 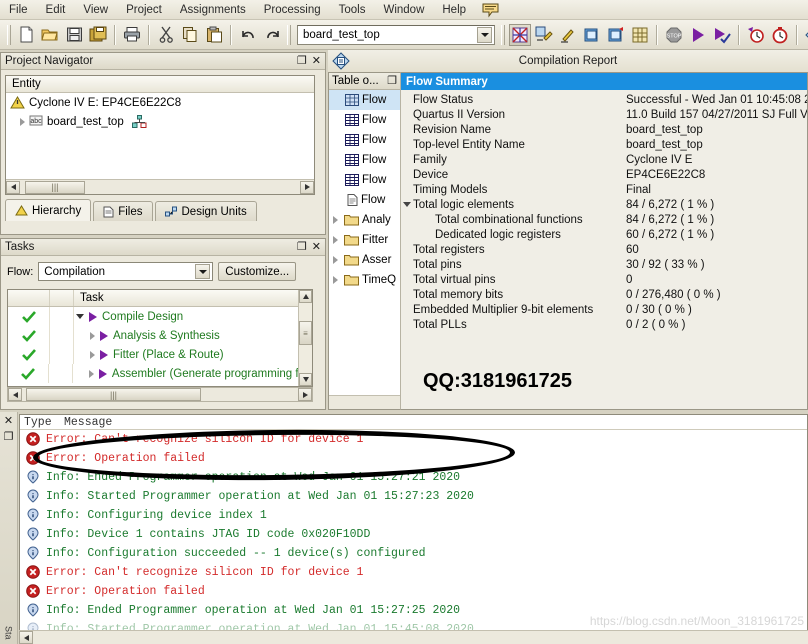 What do you see at coordinates (74, 35) in the screenshot?
I see `save-icon` at bounding box center [74, 35].